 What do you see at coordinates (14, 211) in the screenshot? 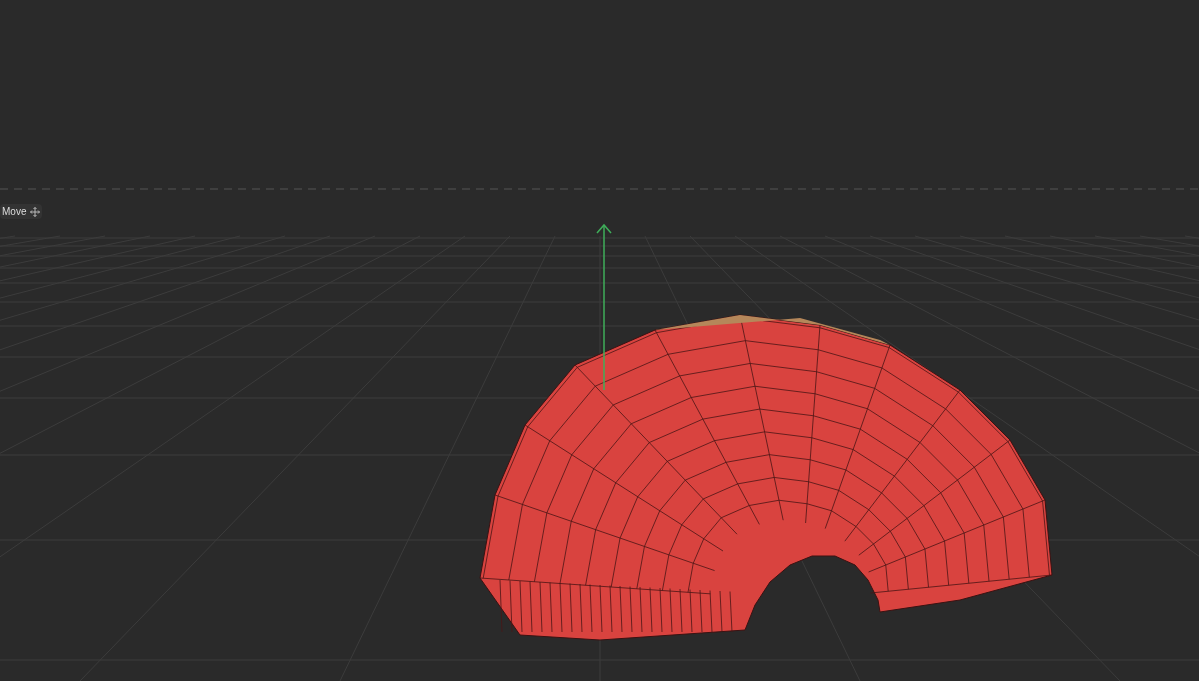
I see `tool-label: Move` at bounding box center [14, 211].